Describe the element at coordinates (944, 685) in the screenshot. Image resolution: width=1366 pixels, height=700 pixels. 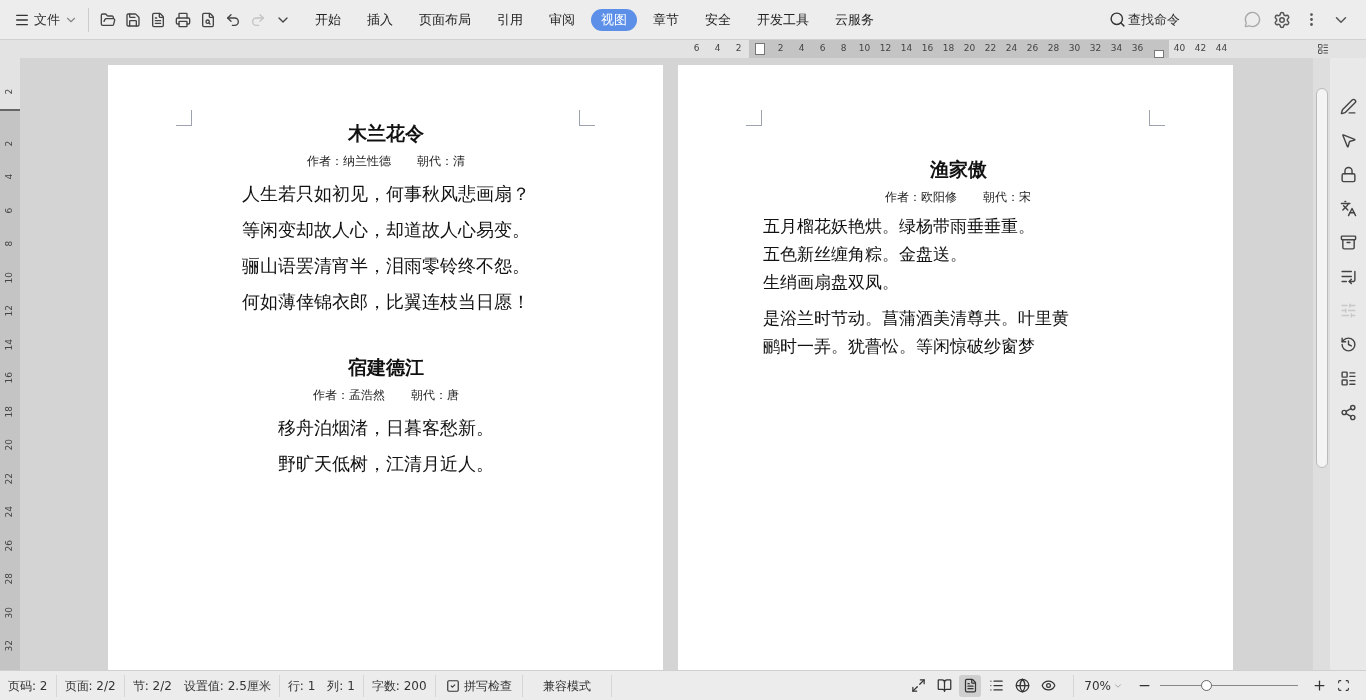
I see `book-icon` at that location.